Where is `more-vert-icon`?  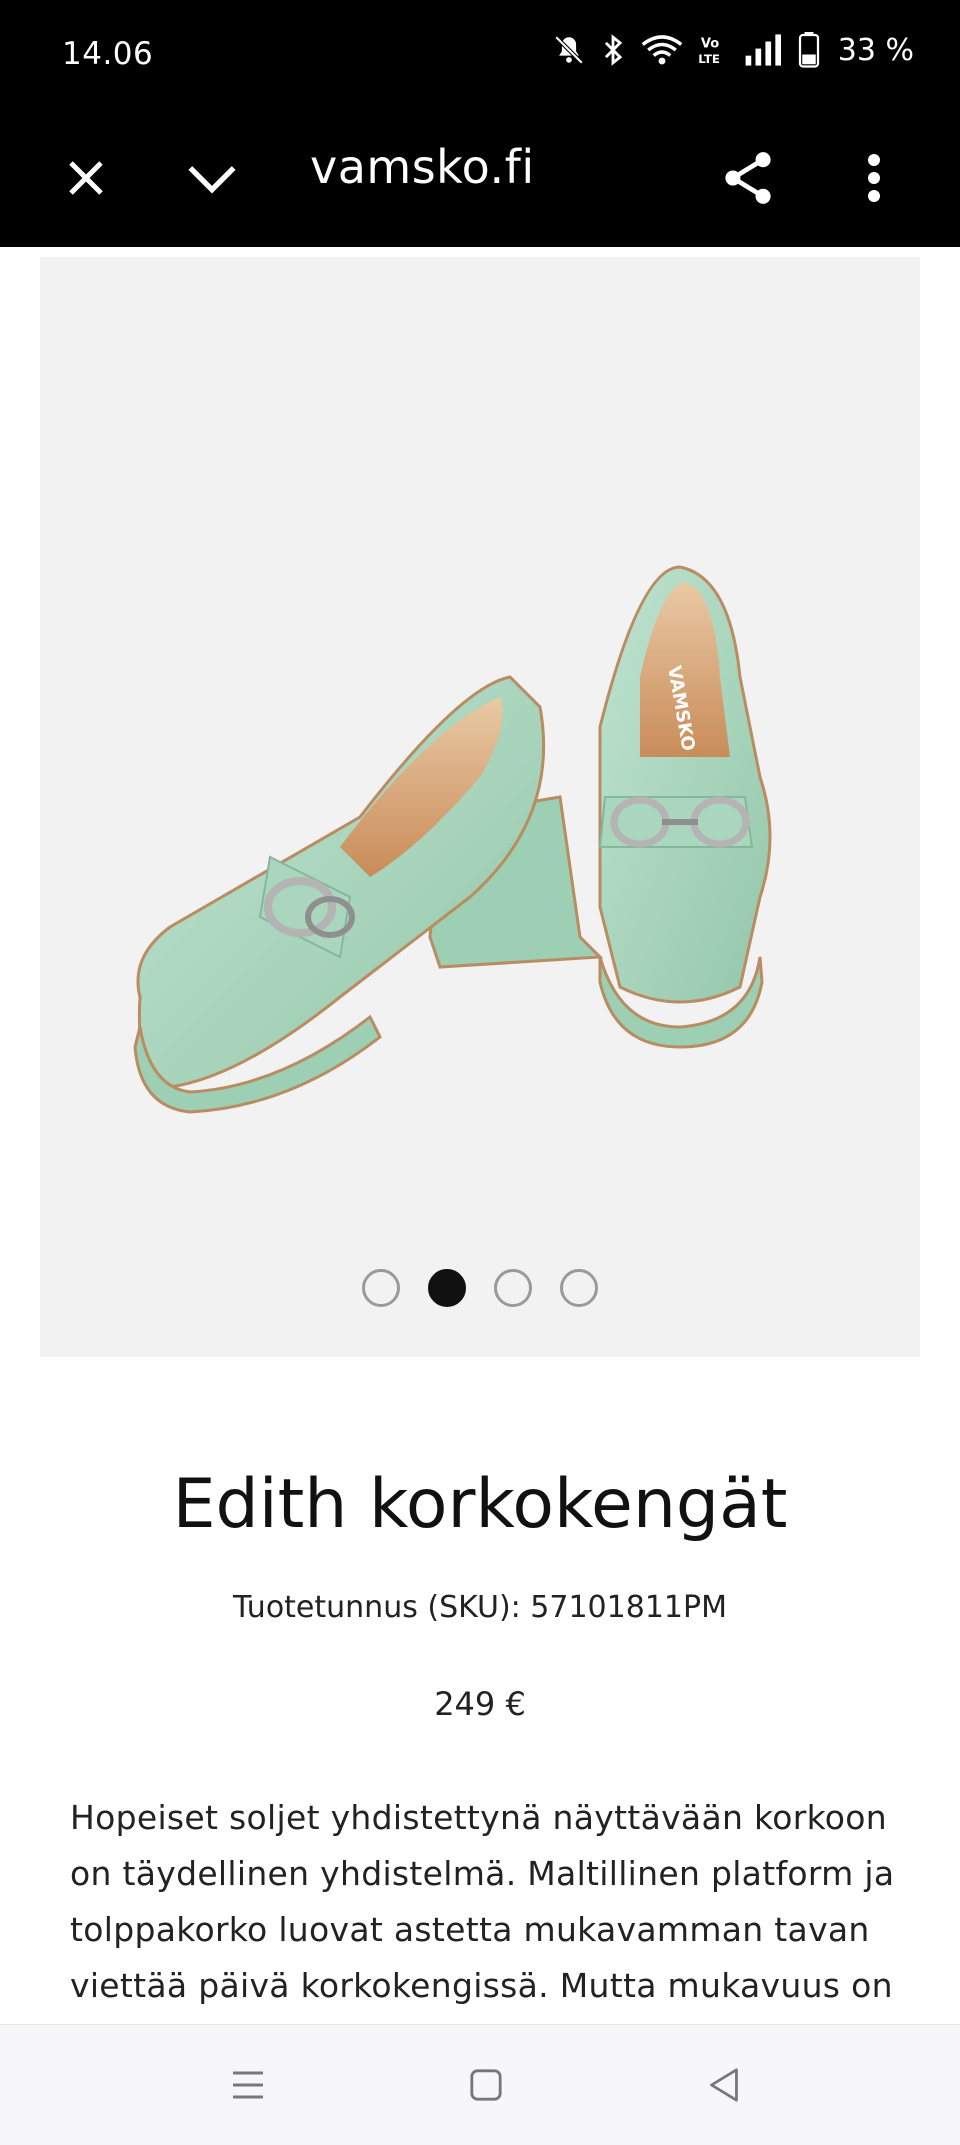
more-vert-icon is located at coordinates (874, 178).